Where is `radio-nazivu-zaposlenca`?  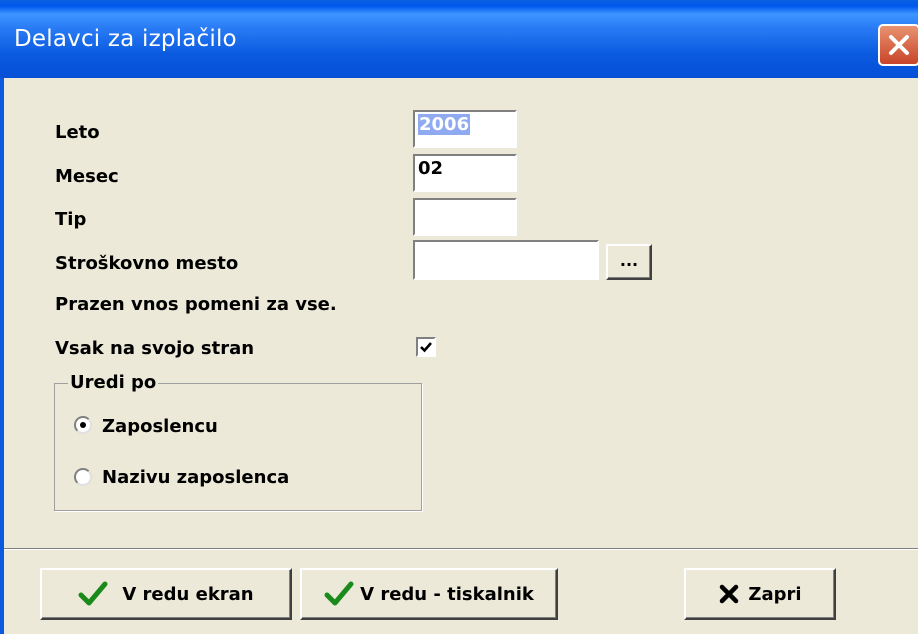
radio-nazivu-zaposlenca is located at coordinates (83, 477).